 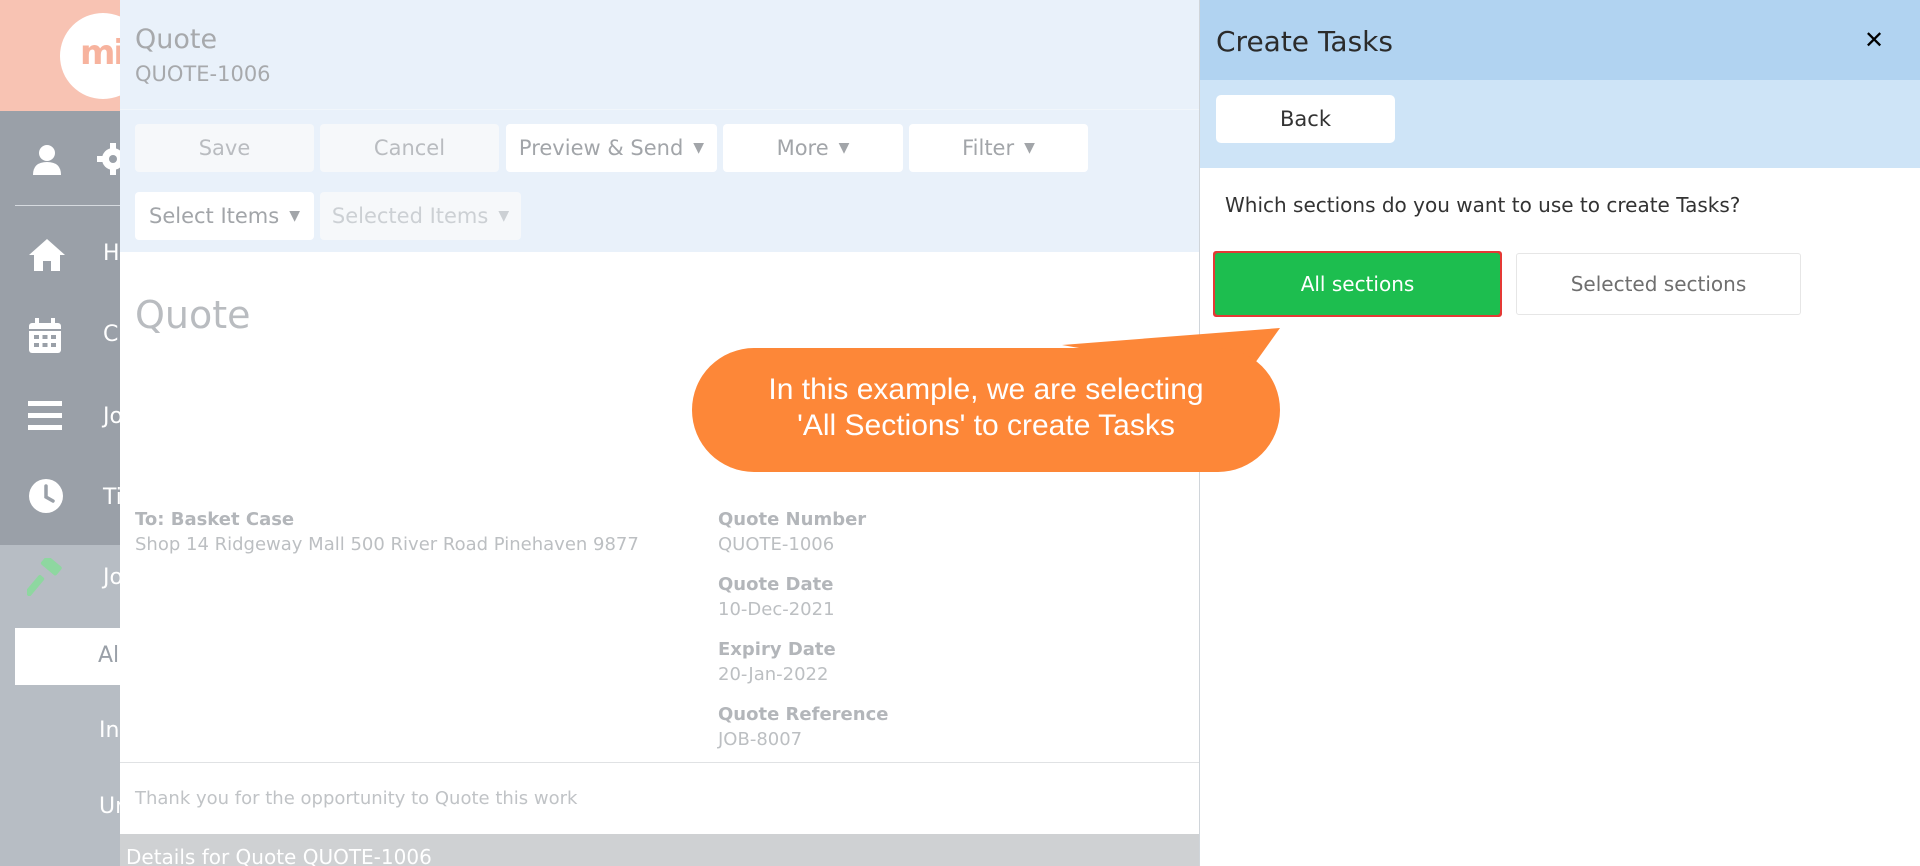 What do you see at coordinates (46, 577) in the screenshot?
I see `hammer-icon` at bounding box center [46, 577].